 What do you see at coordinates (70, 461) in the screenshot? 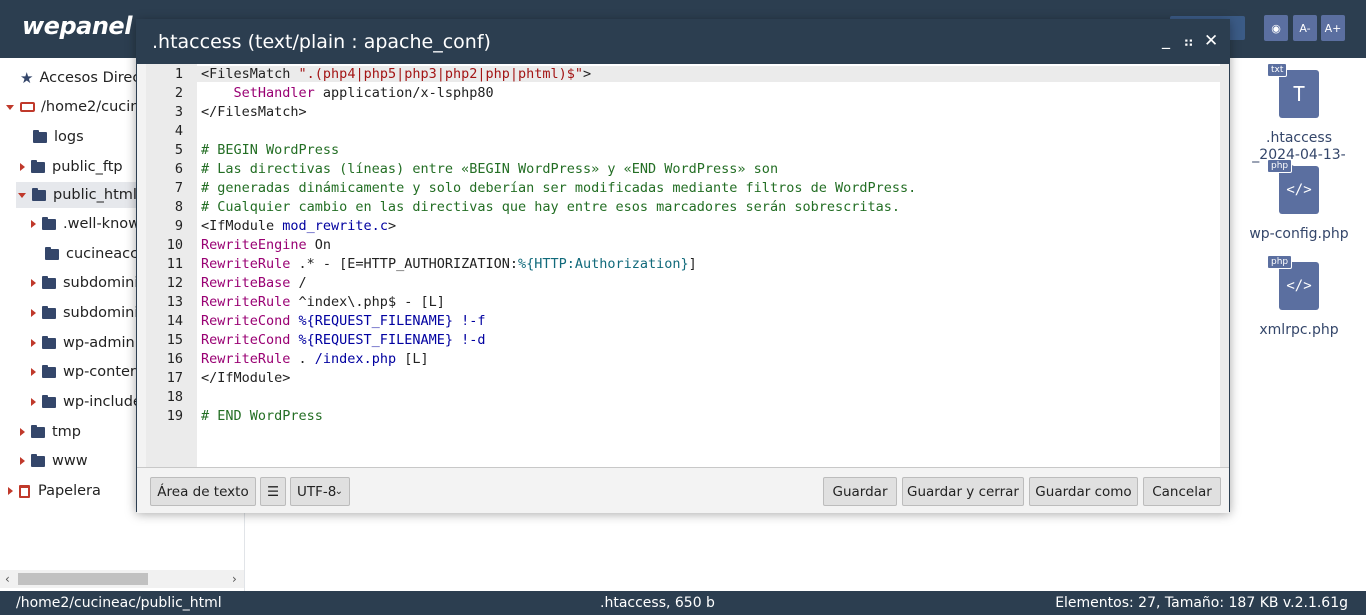
I see `tree-label: www` at bounding box center [70, 461].